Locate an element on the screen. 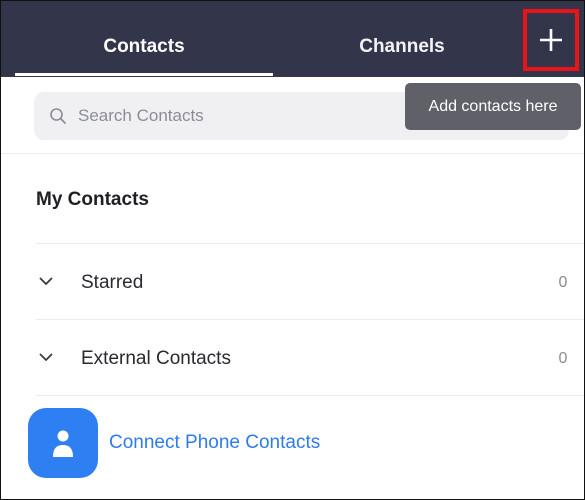  tab-channels: Channels is located at coordinates (402, 39).